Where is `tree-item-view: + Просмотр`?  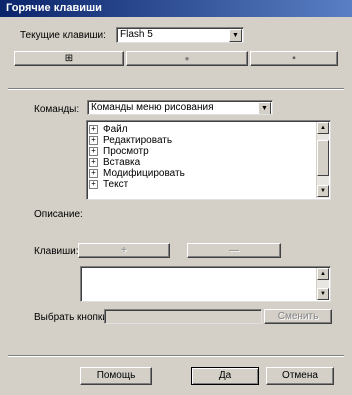 tree-item-view: + Просмотр is located at coordinates (209, 151).